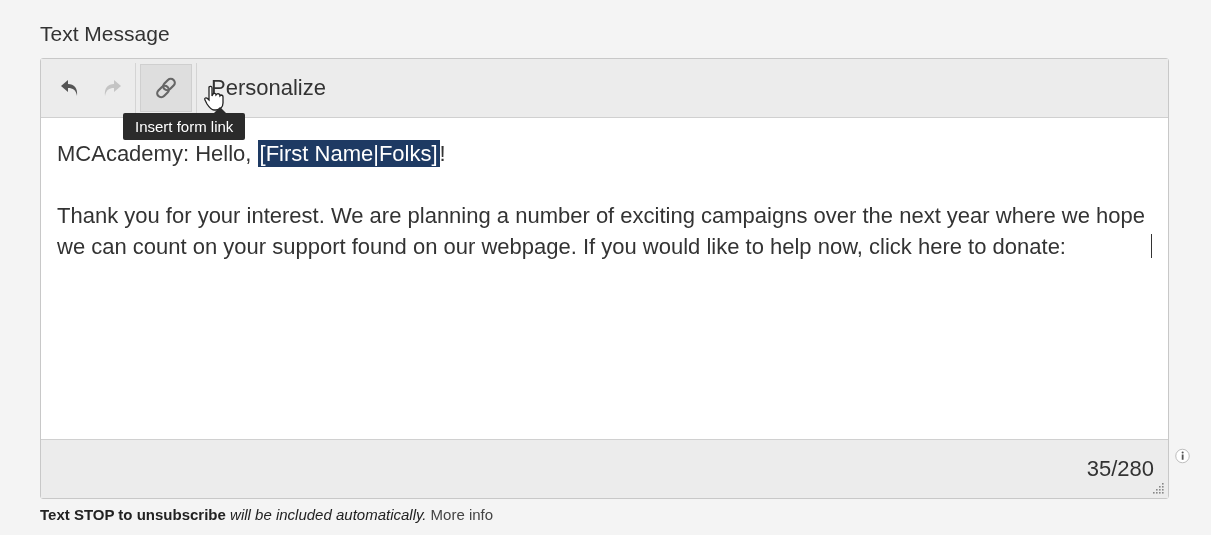 The image size is (1211, 535). I want to click on merge-tag: [First Name|Folks], so click(348, 153).